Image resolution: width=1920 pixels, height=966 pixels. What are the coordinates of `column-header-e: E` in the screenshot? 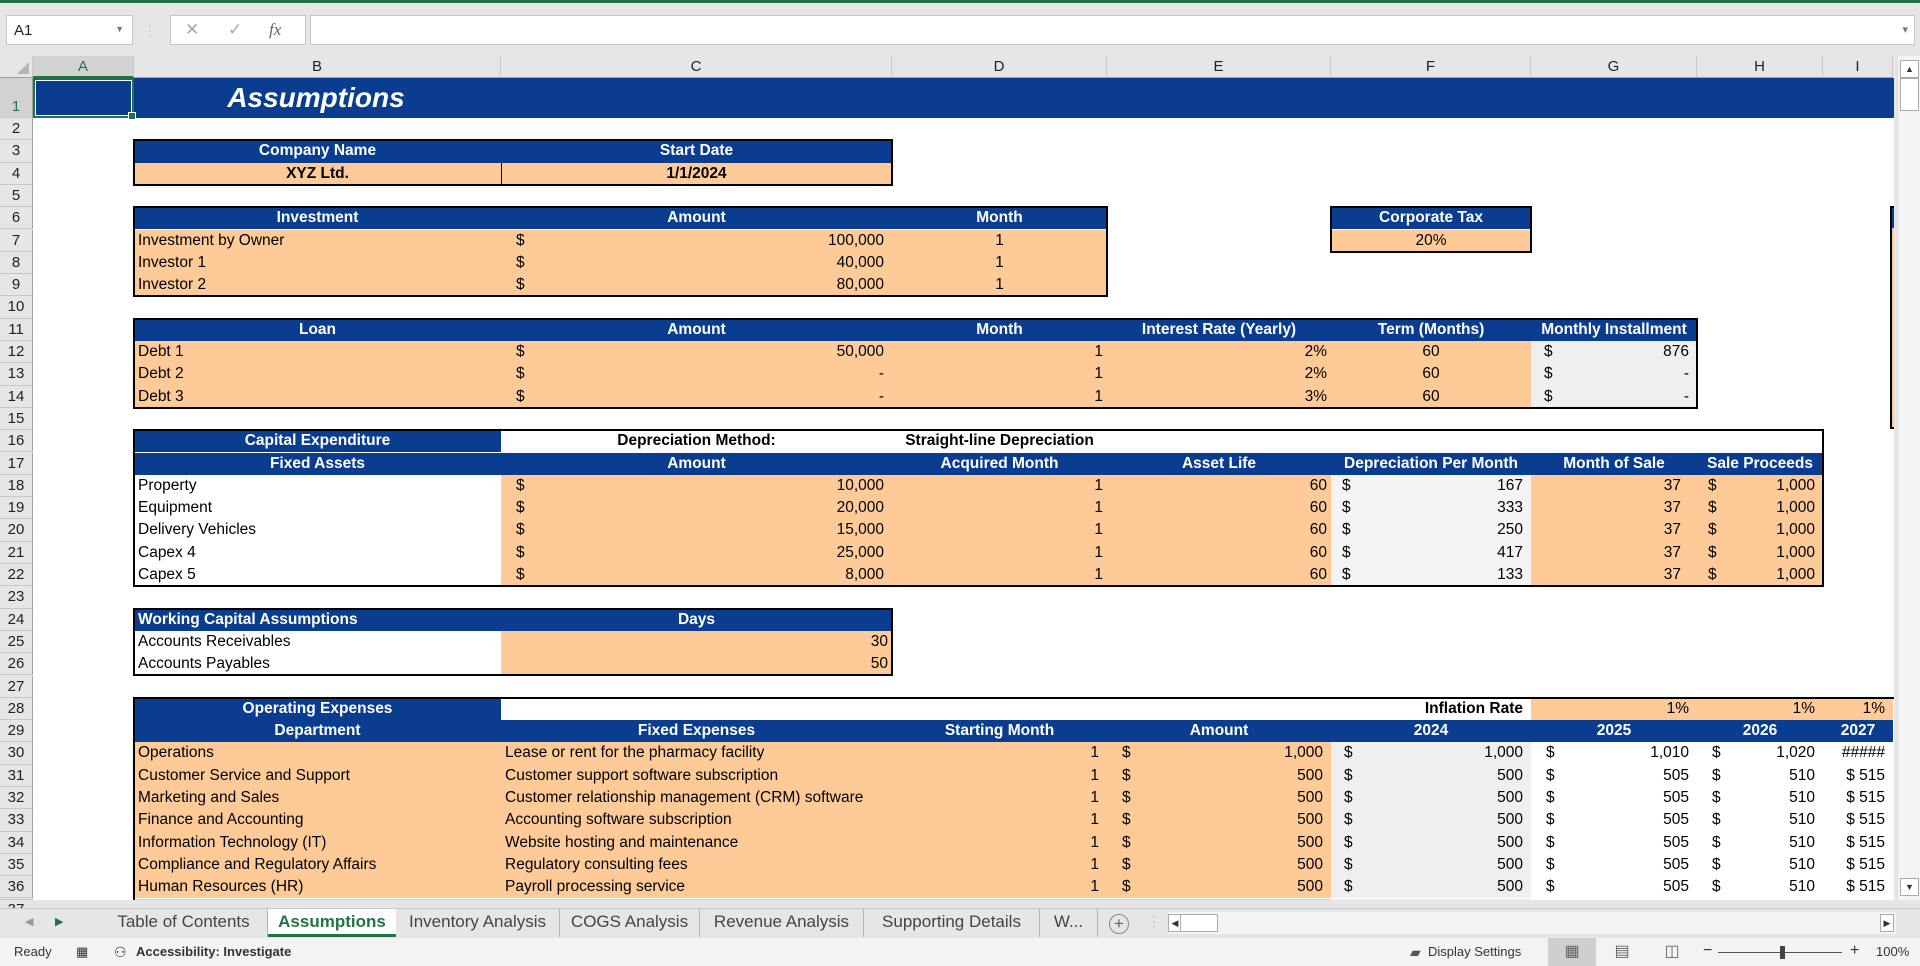 It's located at (1219, 67).